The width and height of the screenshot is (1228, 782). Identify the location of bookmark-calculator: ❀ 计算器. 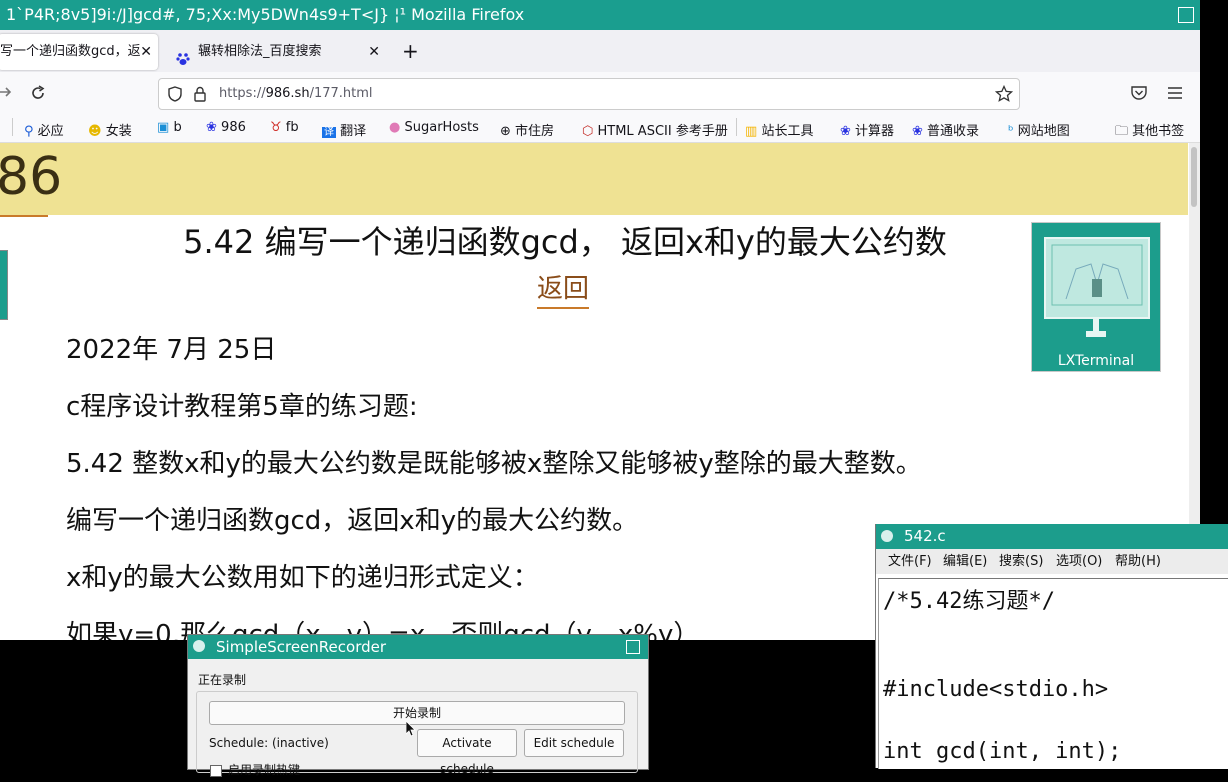
(867, 129).